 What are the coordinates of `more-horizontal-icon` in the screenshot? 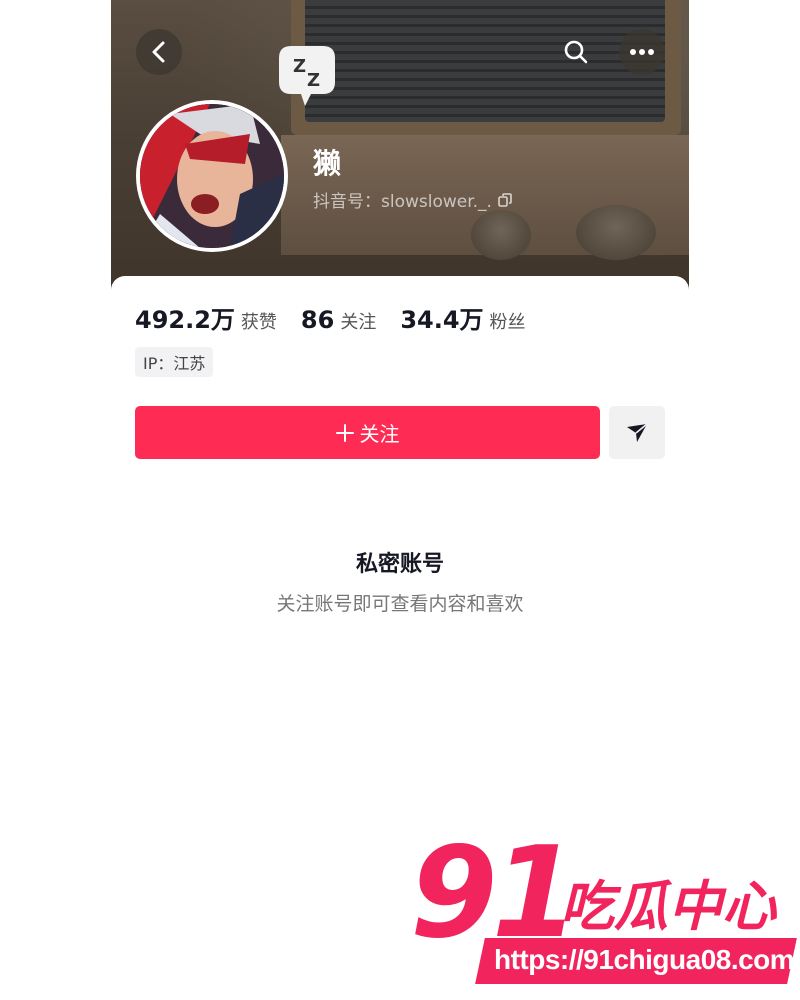 It's located at (642, 52).